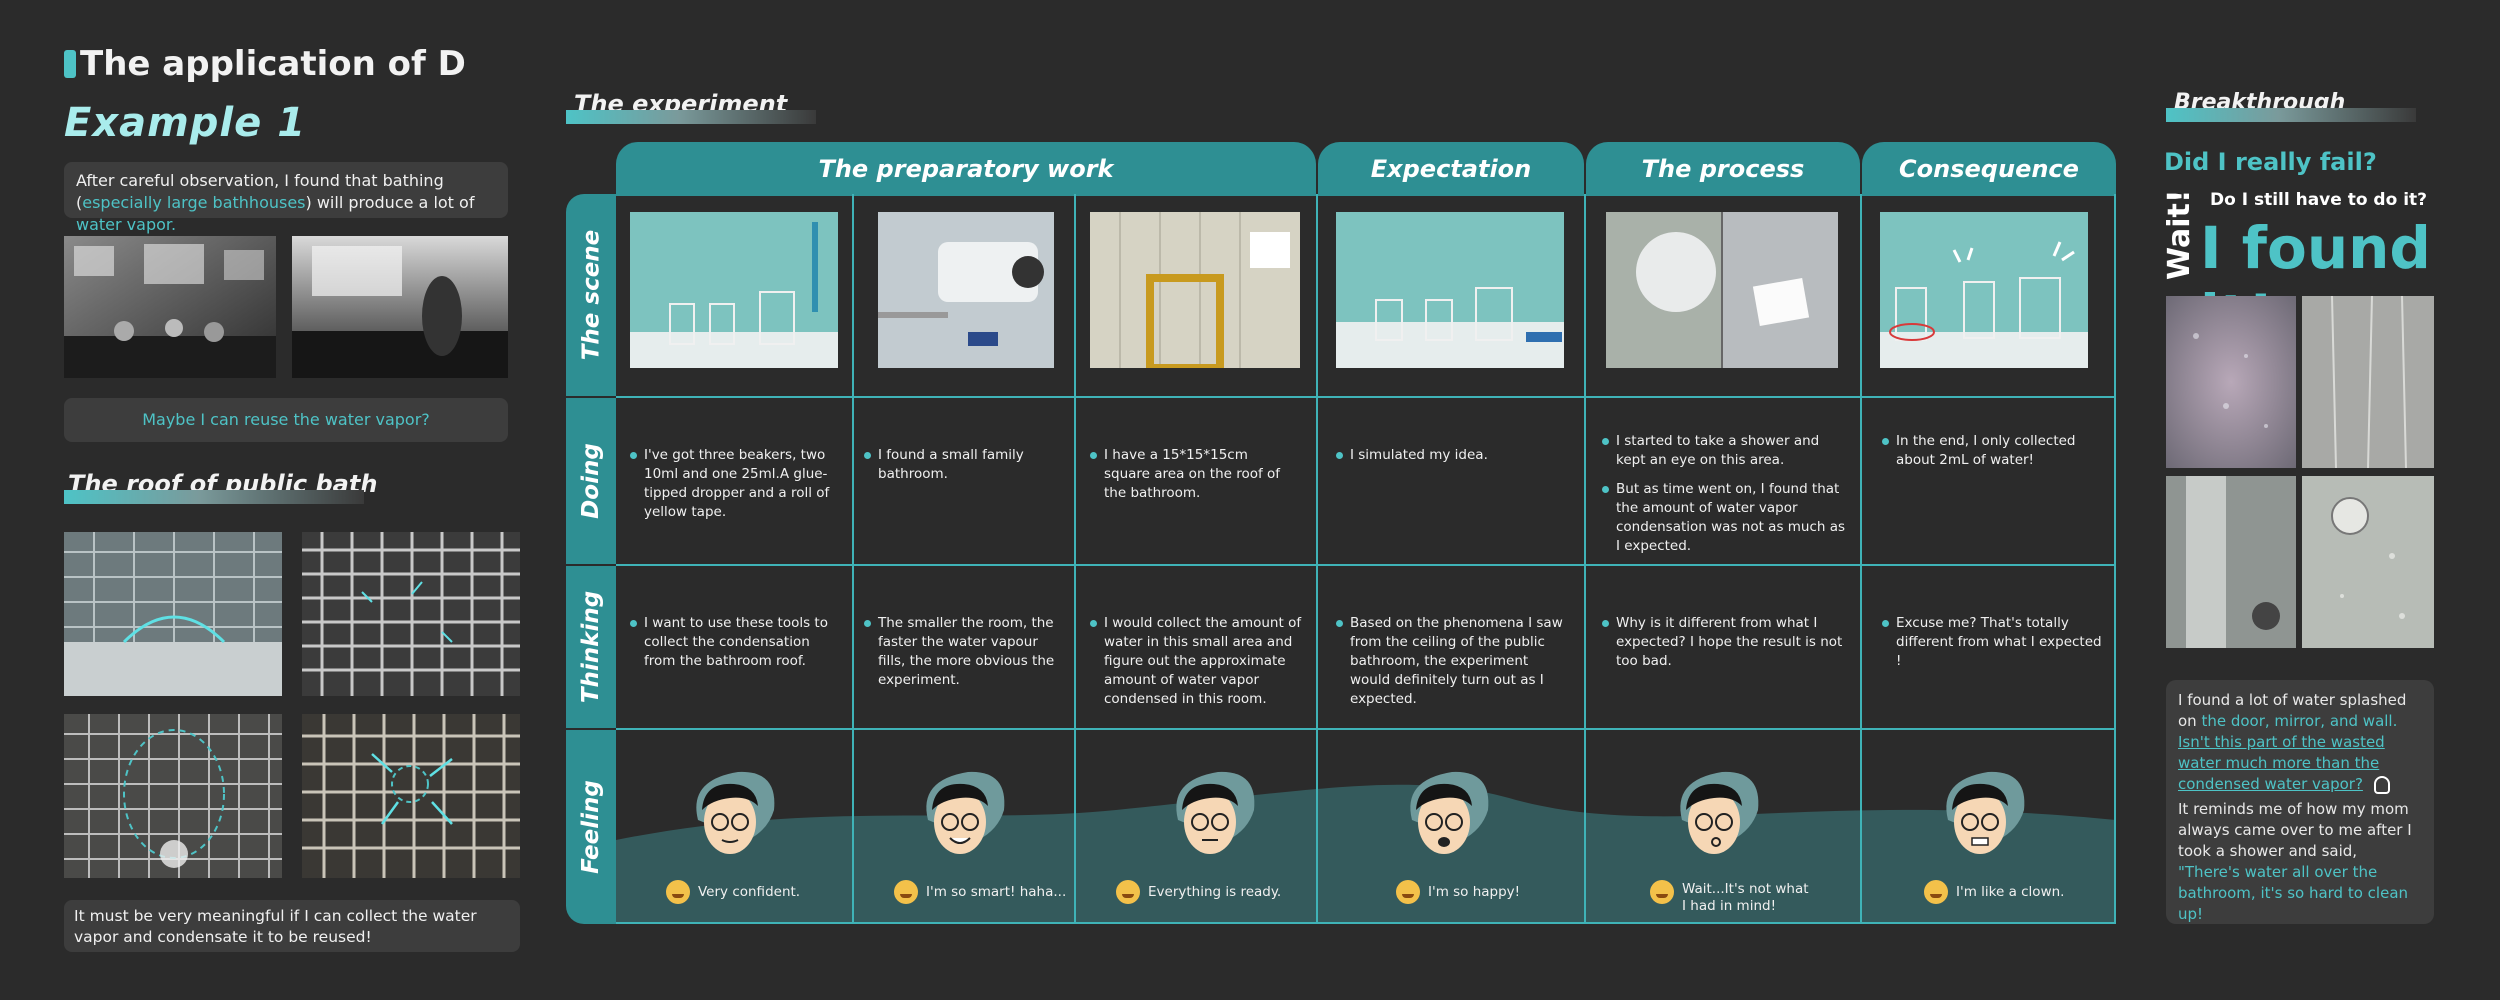 The image size is (2500, 1000). Describe the element at coordinates (1745, 897) in the screenshot. I see `feeling-text-5: Wait...It's not what I had in mind!` at that location.